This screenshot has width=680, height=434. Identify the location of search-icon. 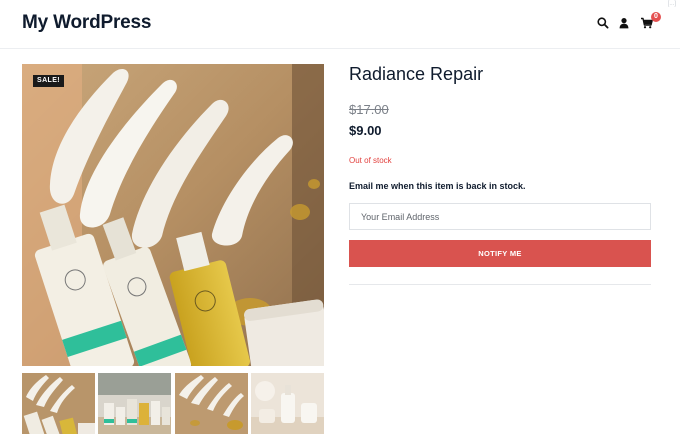
(603, 23).